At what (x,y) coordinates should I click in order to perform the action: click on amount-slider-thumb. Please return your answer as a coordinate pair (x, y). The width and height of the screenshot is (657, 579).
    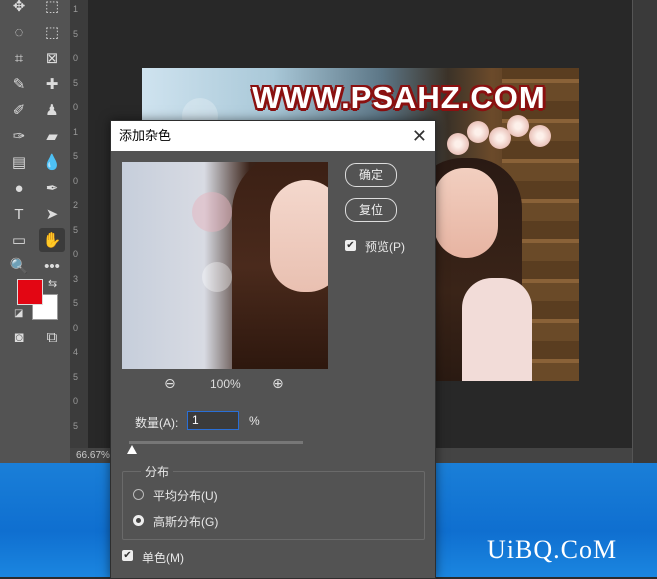
    Looking at the image, I should click on (131, 449).